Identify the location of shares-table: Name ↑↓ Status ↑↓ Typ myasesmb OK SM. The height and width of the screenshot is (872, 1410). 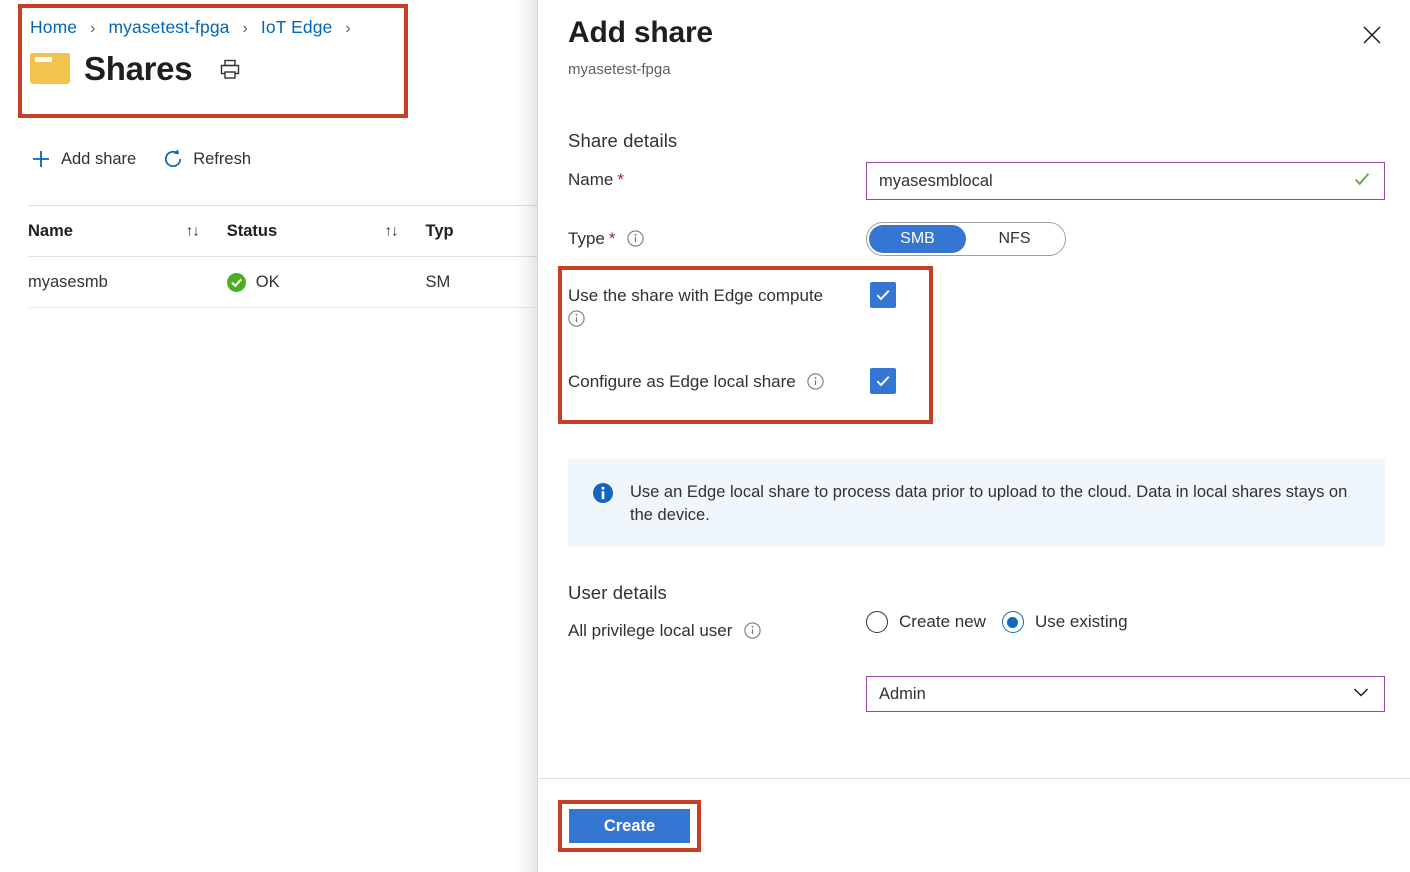
(283, 256).